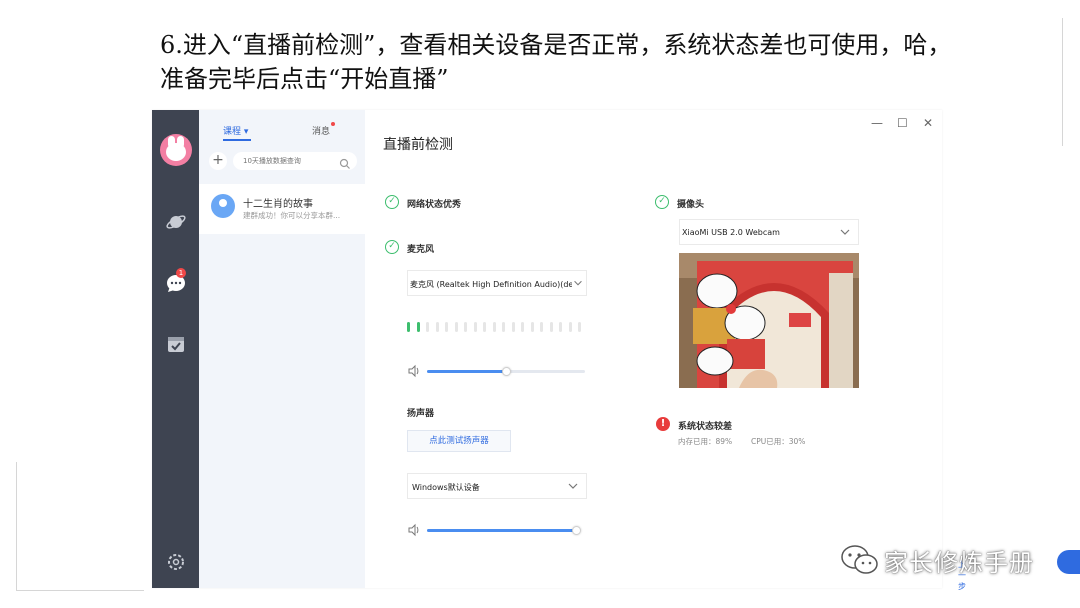 The image size is (1080, 608). What do you see at coordinates (705, 427) in the screenshot?
I see `system-status-label: 系统状态较差` at bounding box center [705, 427].